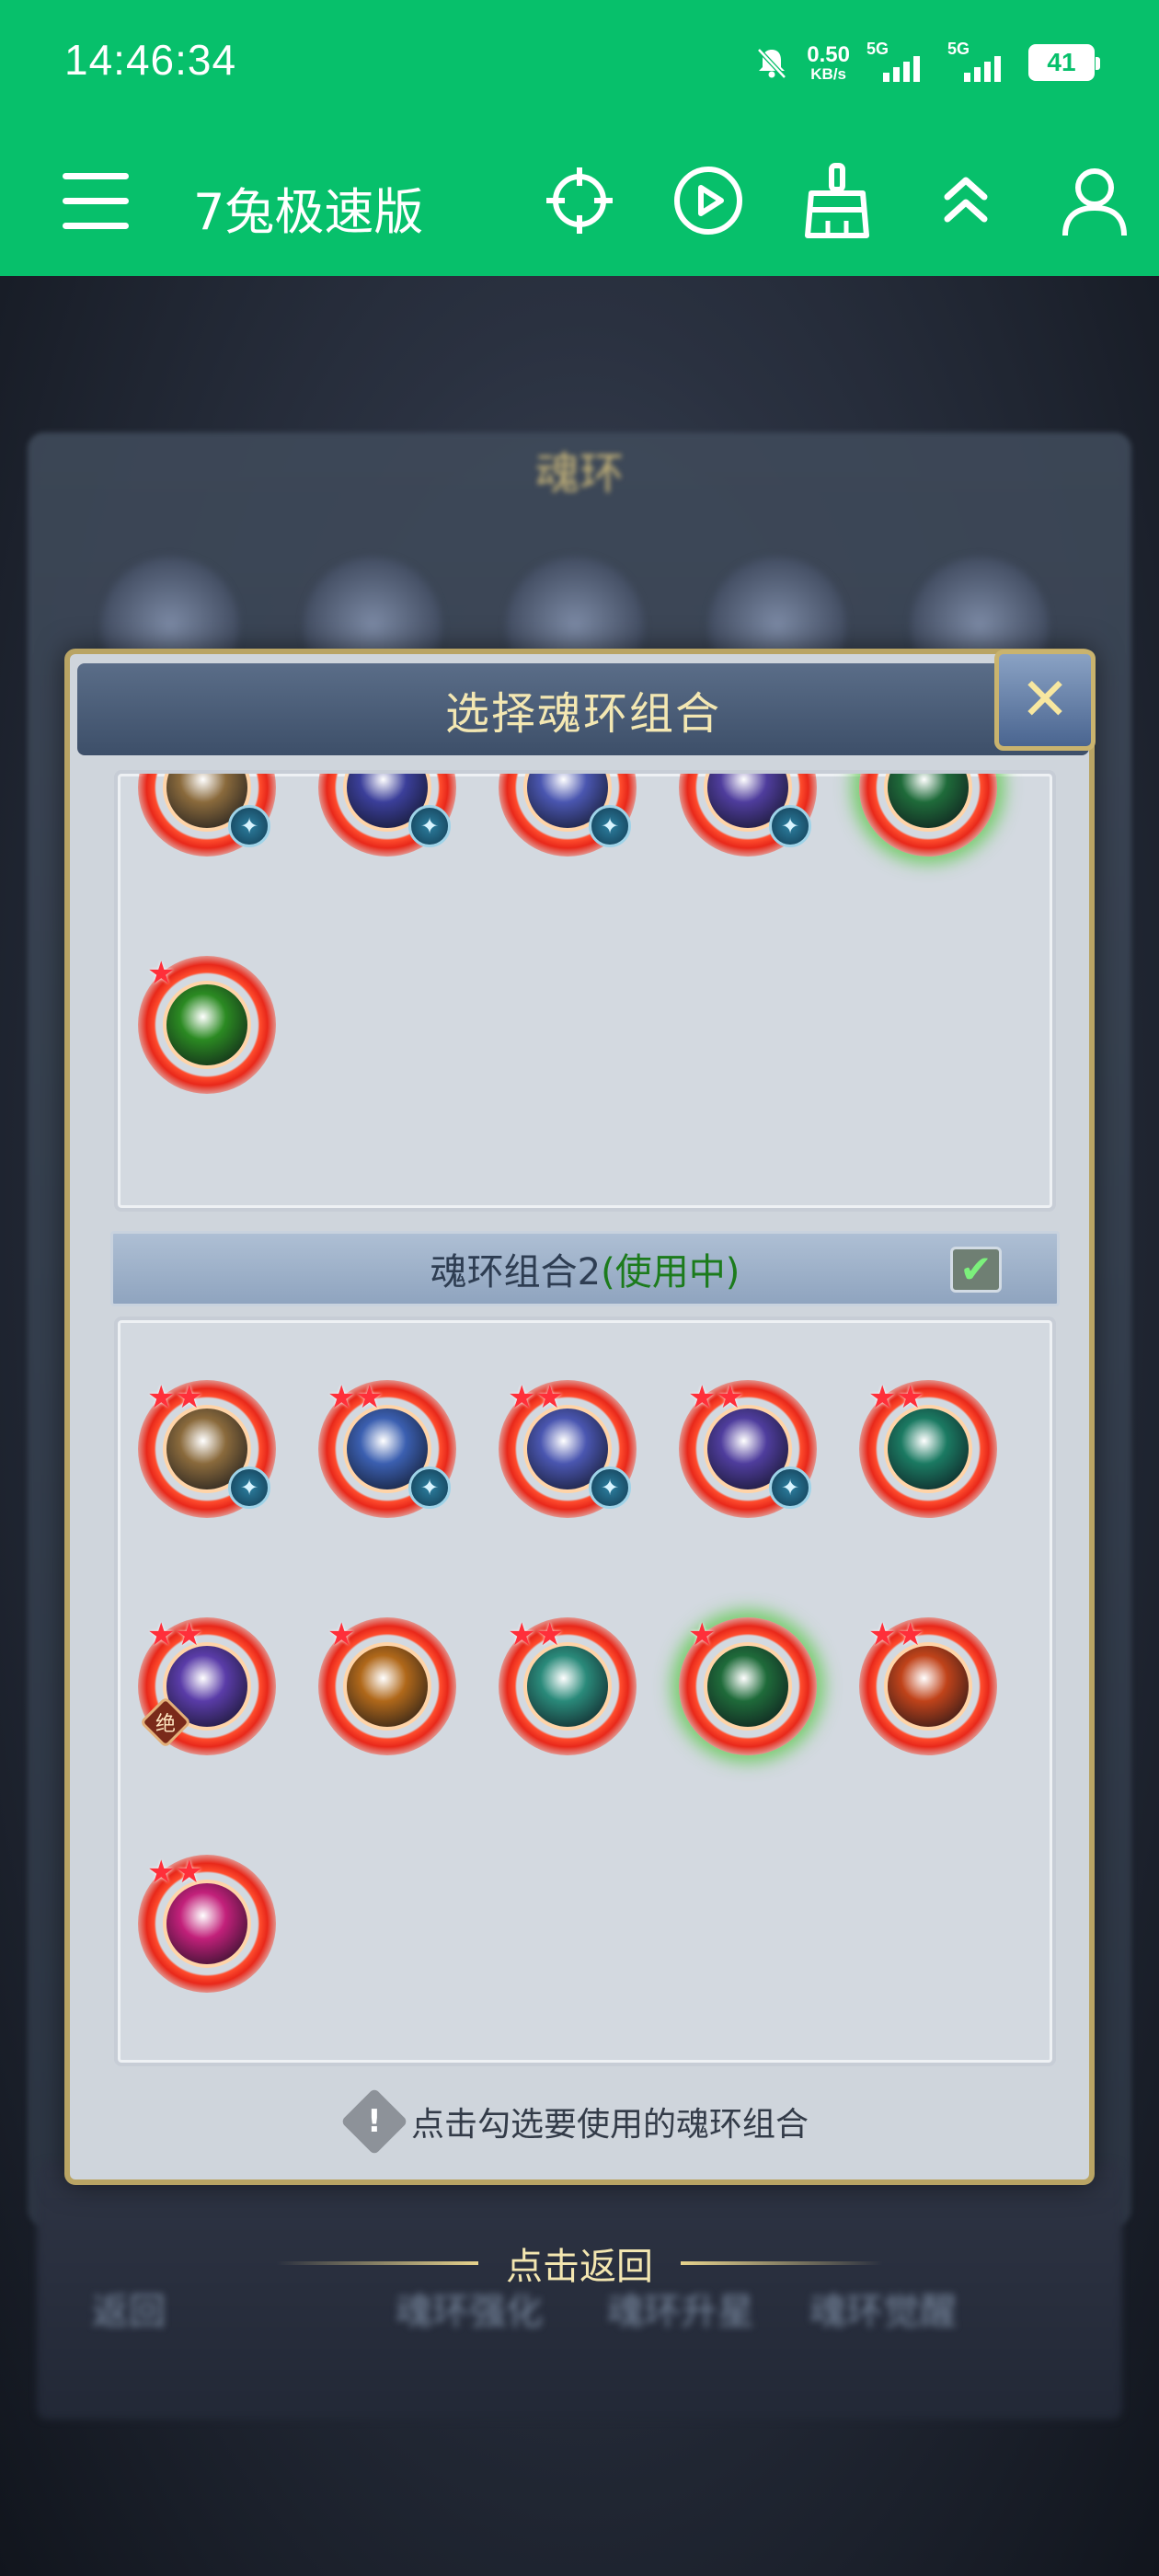 Image resolution: width=1159 pixels, height=2576 pixels. What do you see at coordinates (516, 1272) in the screenshot?
I see `group-2-title: 魂环组合2` at bounding box center [516, 1272].